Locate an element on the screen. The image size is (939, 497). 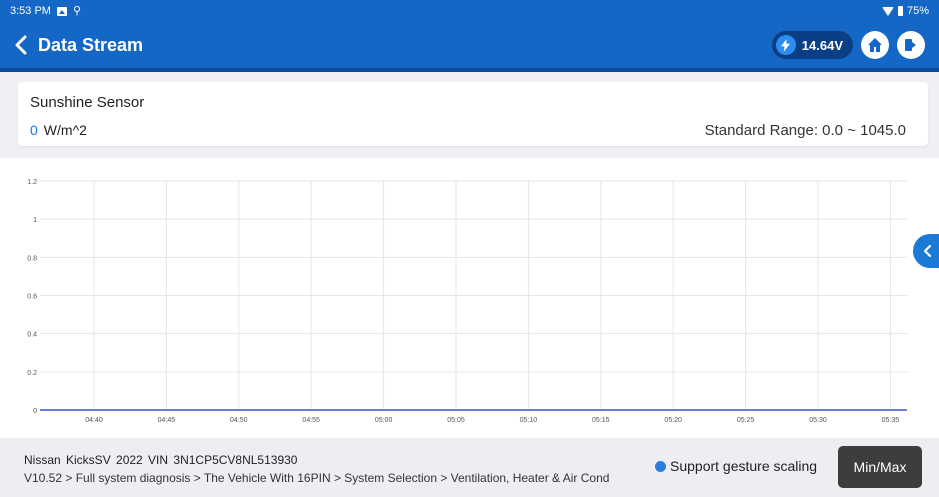
status-bar: 3:53 PM ⚲ 75% is located at coordinates (469, 11).